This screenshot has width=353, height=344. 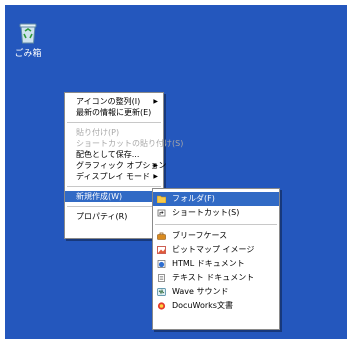 What do you see at coordinates (193, 198) in the screenshot?
I see `submenu-item-label: フォルダ(F)` at bounding box center [193, 198].